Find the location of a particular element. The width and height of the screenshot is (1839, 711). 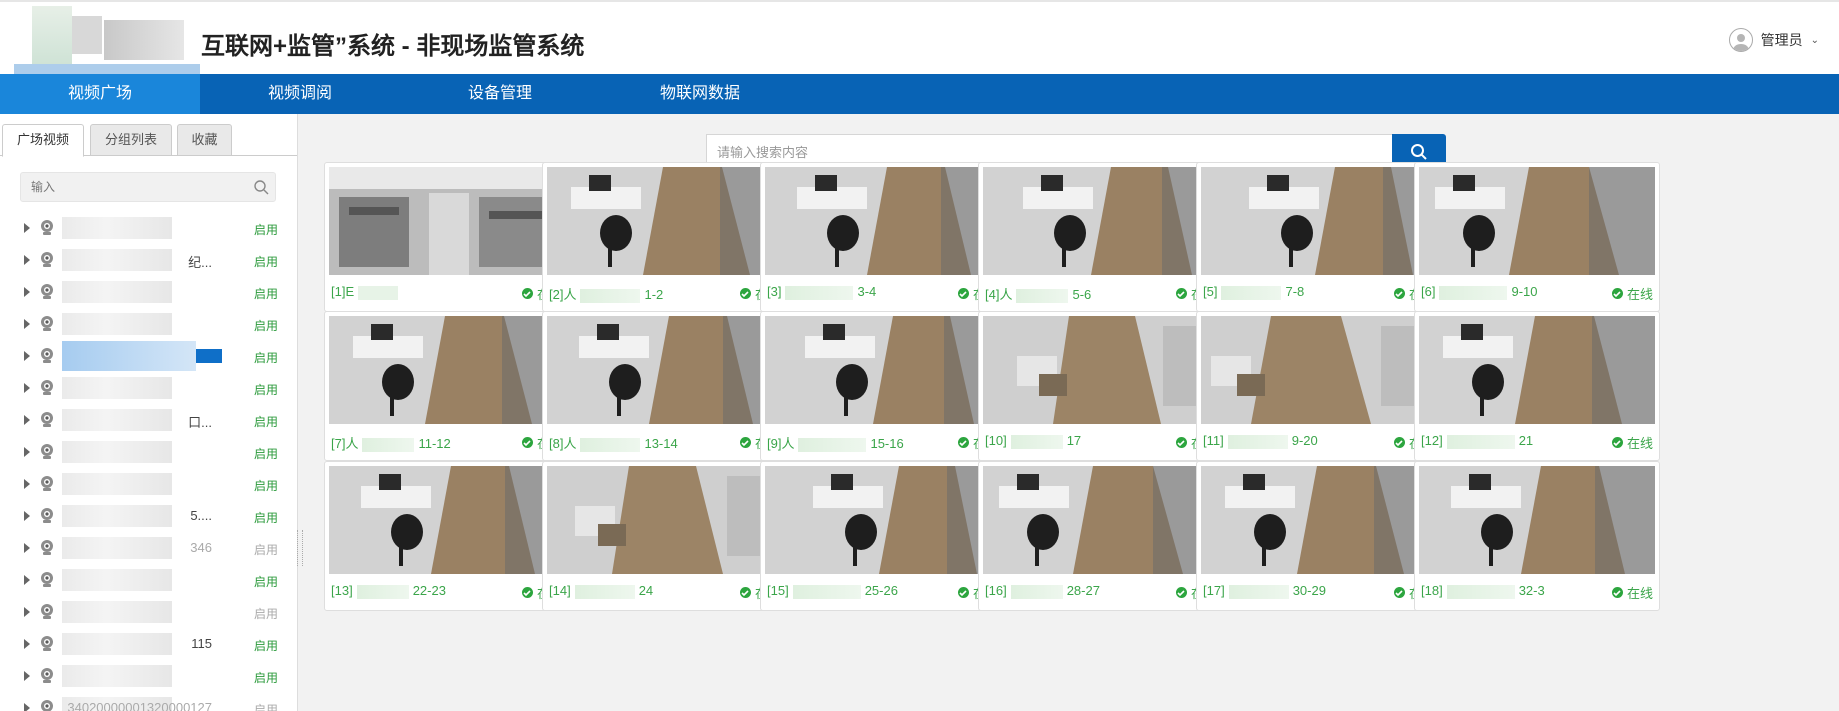

camera-card: [11]9-20在线 is located at coordinates (1319, 386).